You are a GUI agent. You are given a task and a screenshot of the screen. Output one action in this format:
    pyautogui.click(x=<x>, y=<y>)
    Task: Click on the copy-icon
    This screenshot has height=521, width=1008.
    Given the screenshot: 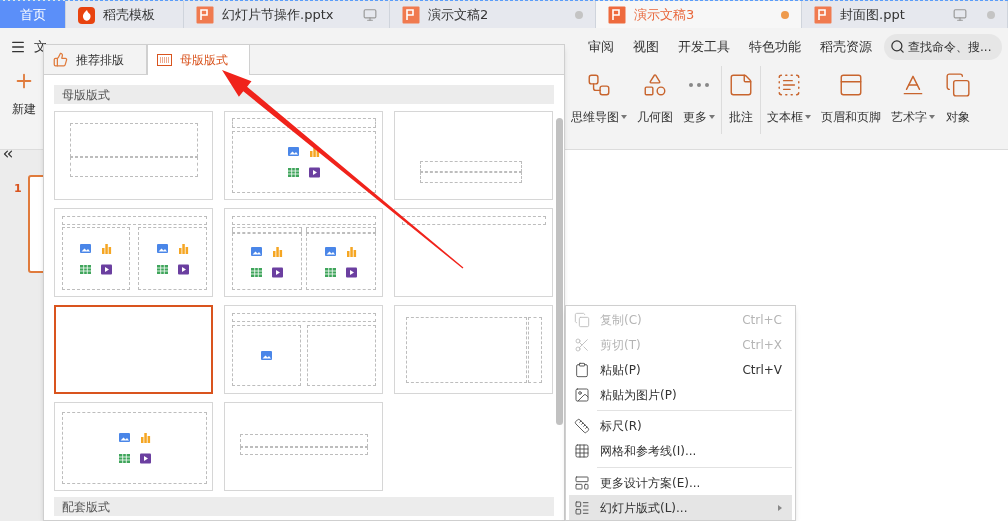 What is the action you would take?
    pyautogui.click(x=582, y=320)
    